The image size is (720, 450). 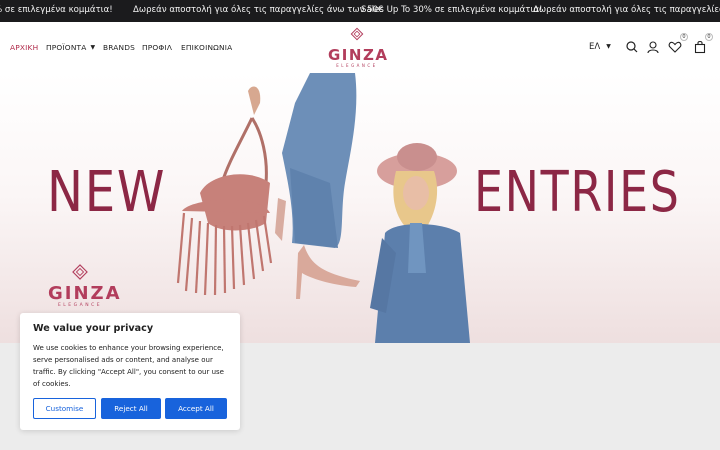 I want to click on nav-products: ΠΡΟΪΟΝΤΑ ▼, so click(x=70, y=47).